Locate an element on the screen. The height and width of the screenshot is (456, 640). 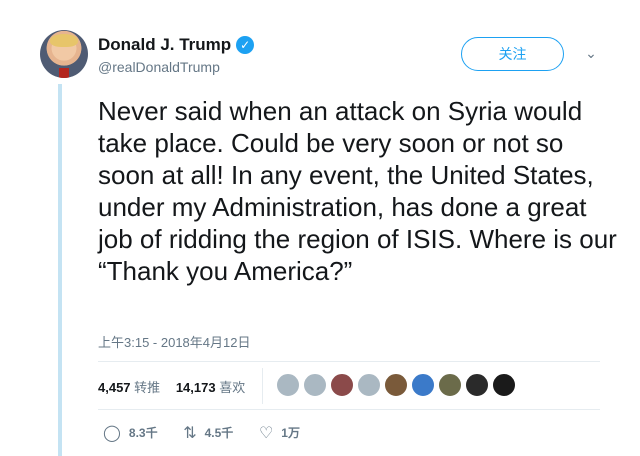
likes-stat: 14,173 喜欢 is located at coordinates (210, 386).